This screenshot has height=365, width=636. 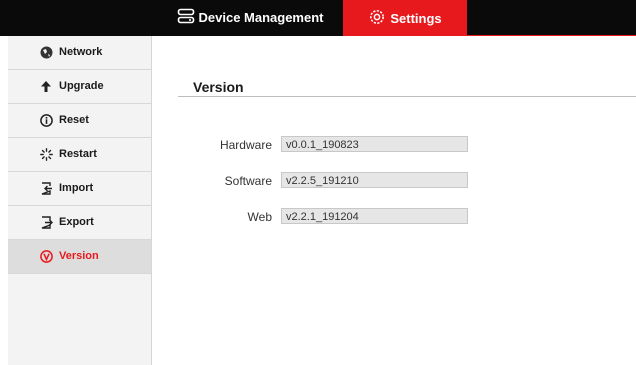 I want to click on sidebar-item-export: Export, so click(x=79, y=223).